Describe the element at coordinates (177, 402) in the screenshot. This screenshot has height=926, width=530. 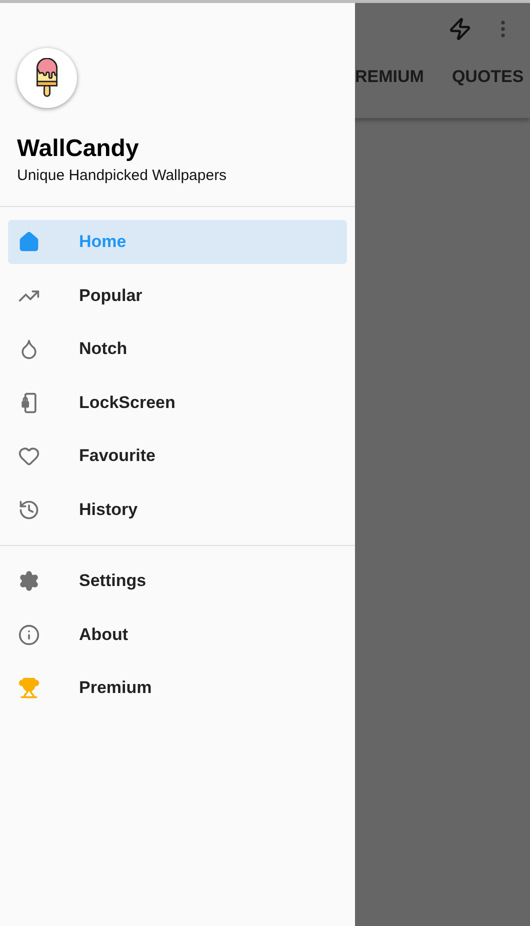
I see `drawer-item: LockScreen` at that location.